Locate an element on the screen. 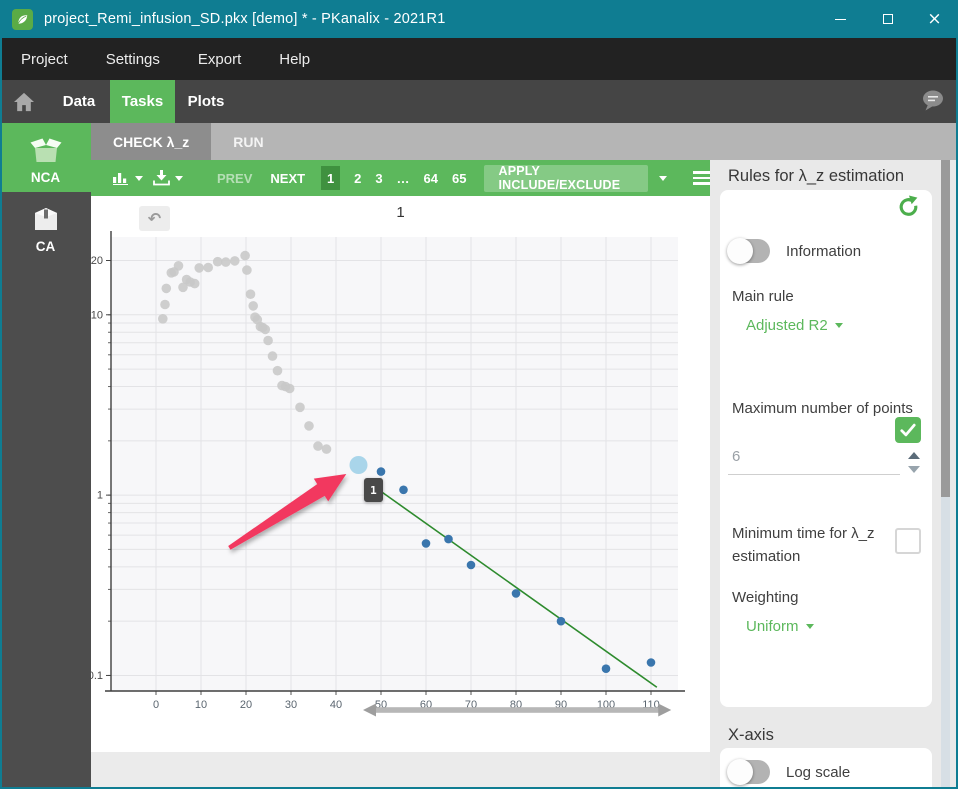 The image size is (958, 789). export-plot-button is located at coordinates (168, 178).